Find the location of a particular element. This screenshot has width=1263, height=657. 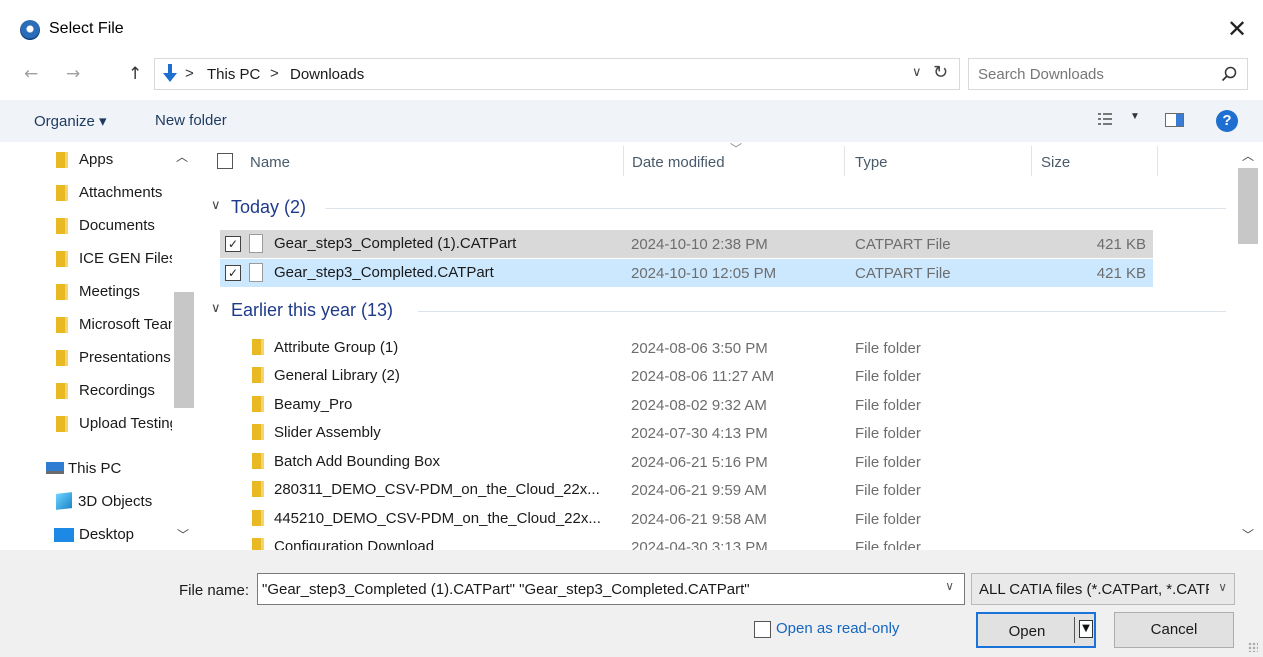

open-button: Open ▼ is located at coordinates (1036, 630).